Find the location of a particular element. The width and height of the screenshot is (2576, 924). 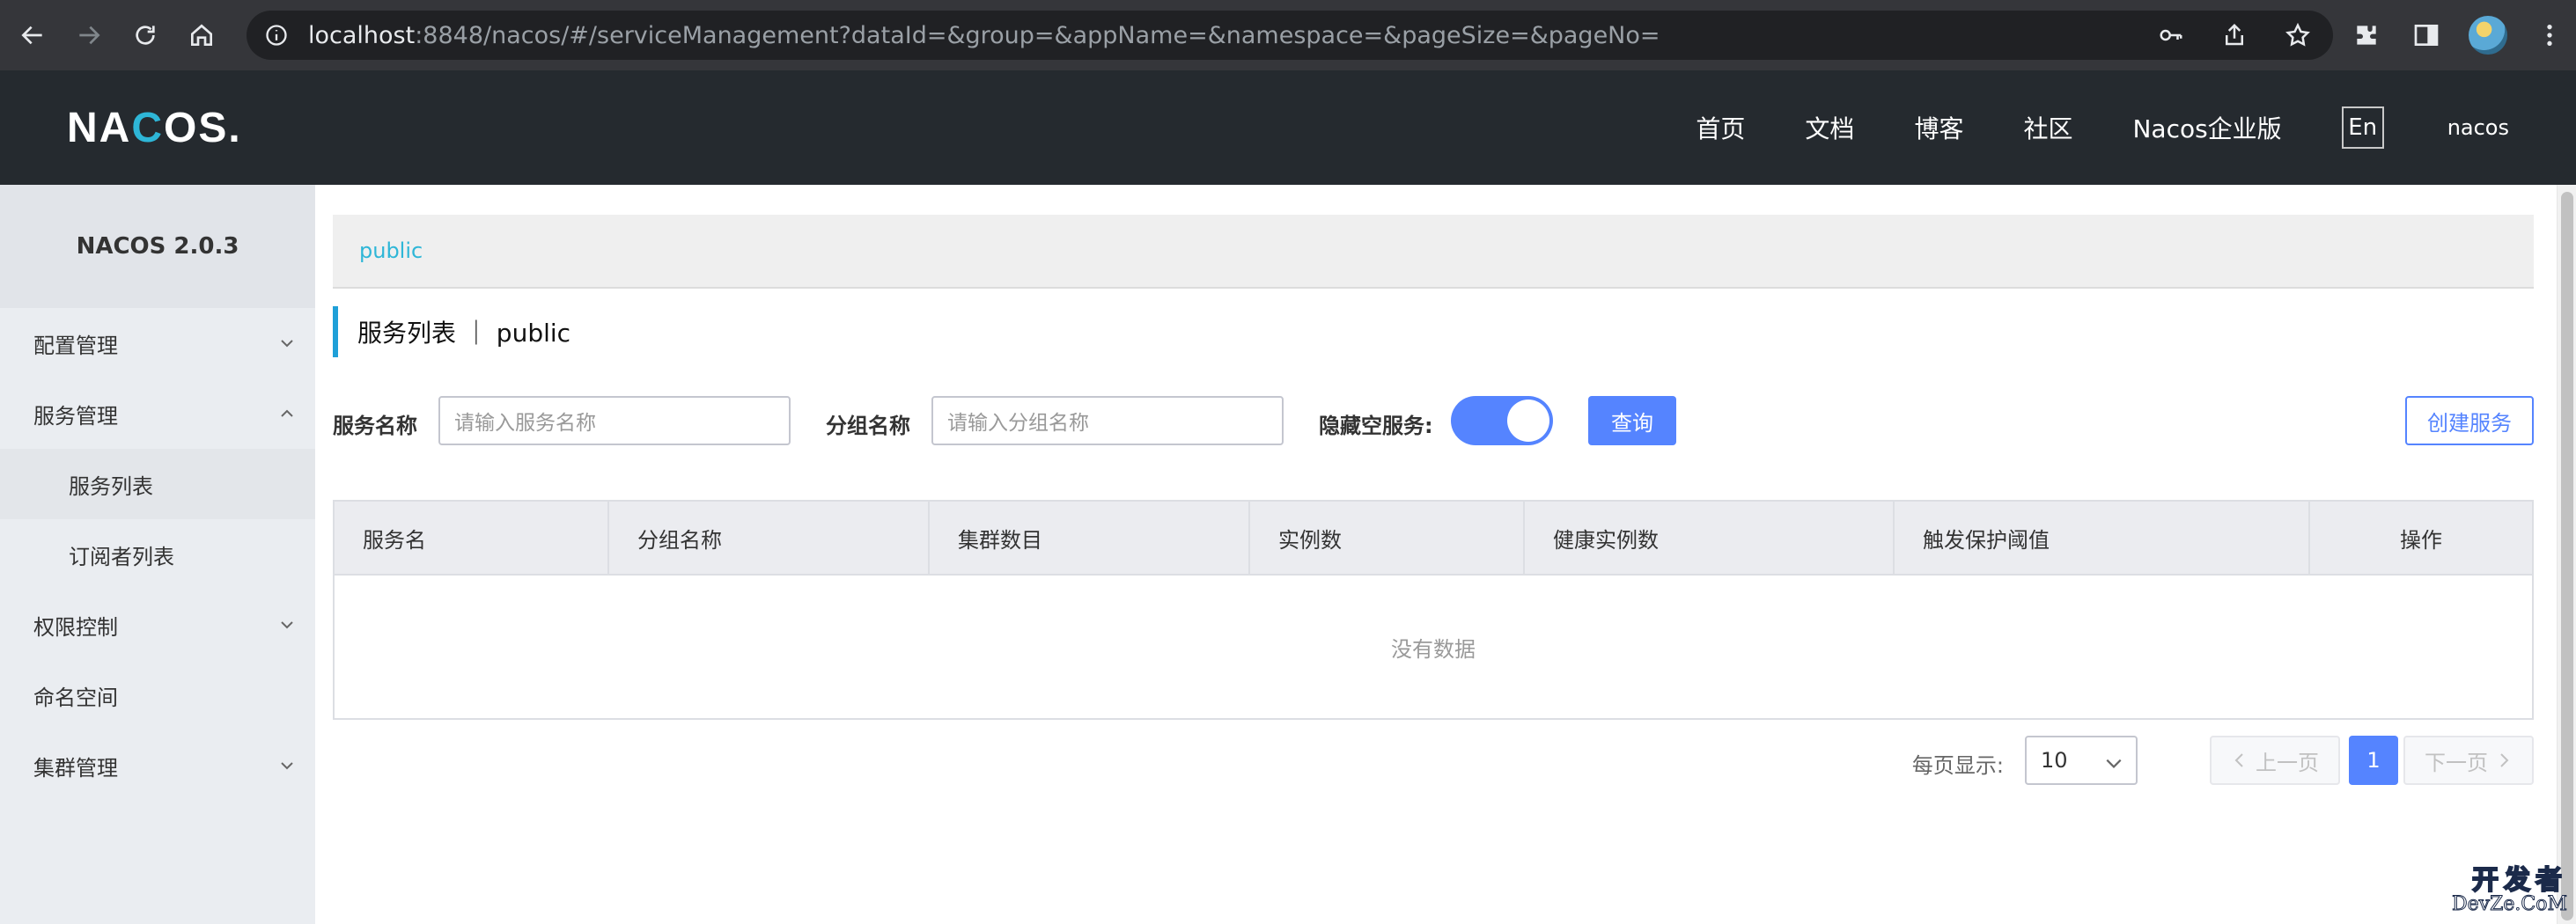

sidebar-item-label: 服务管理 is located at coordinates (75, 416).